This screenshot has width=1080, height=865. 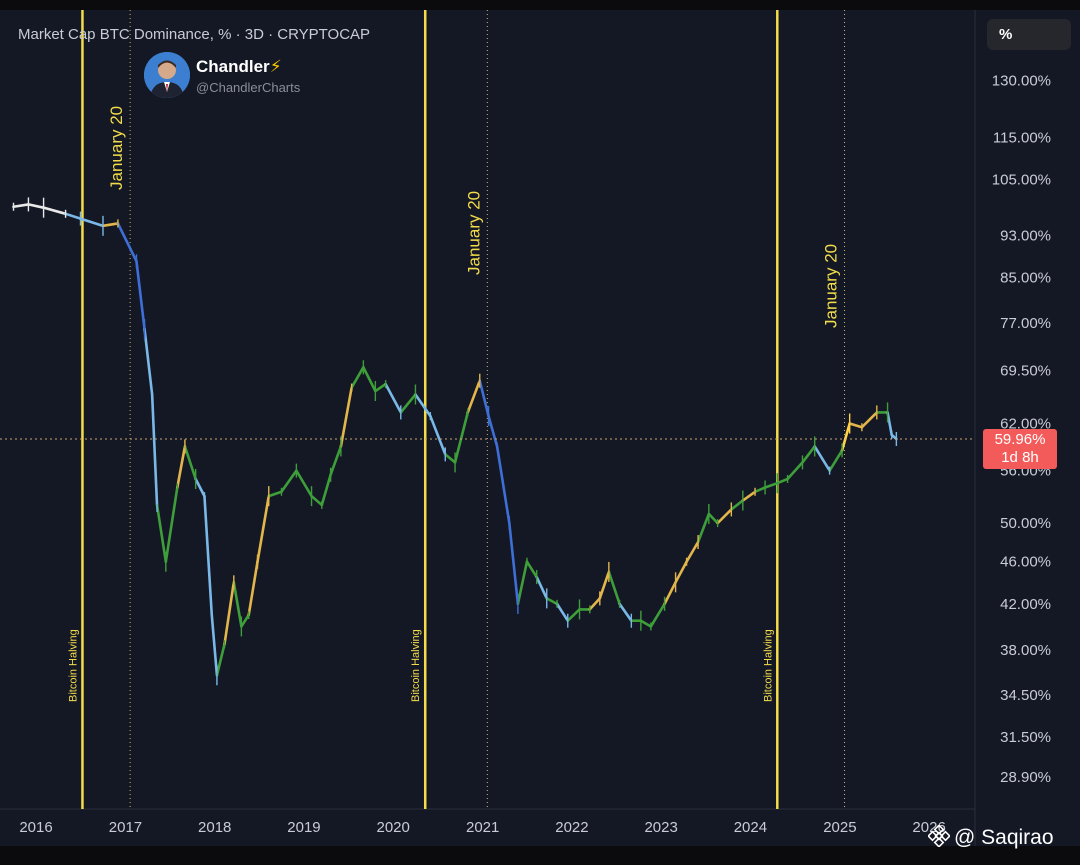 What do you see at coordinates (1025, 323) in the screenshot?
I see `y-tick-label: 77.00%` at bounding box center [1025, 323].